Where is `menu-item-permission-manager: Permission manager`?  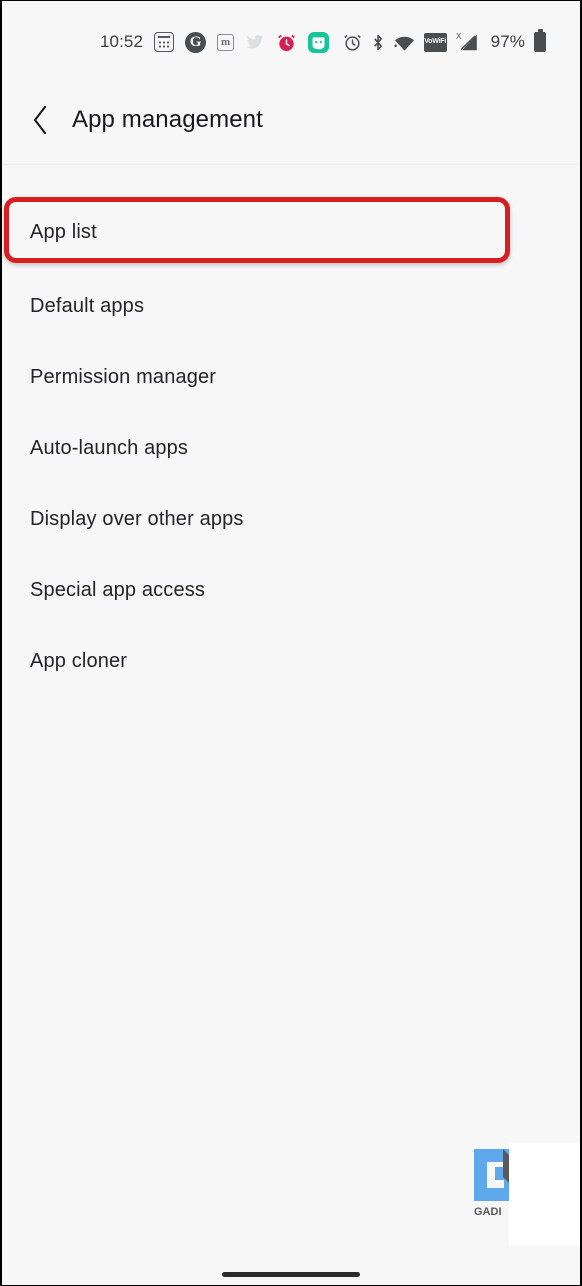
menu-item-permission-manager: Permission manager is located at coordinates (291, 377).